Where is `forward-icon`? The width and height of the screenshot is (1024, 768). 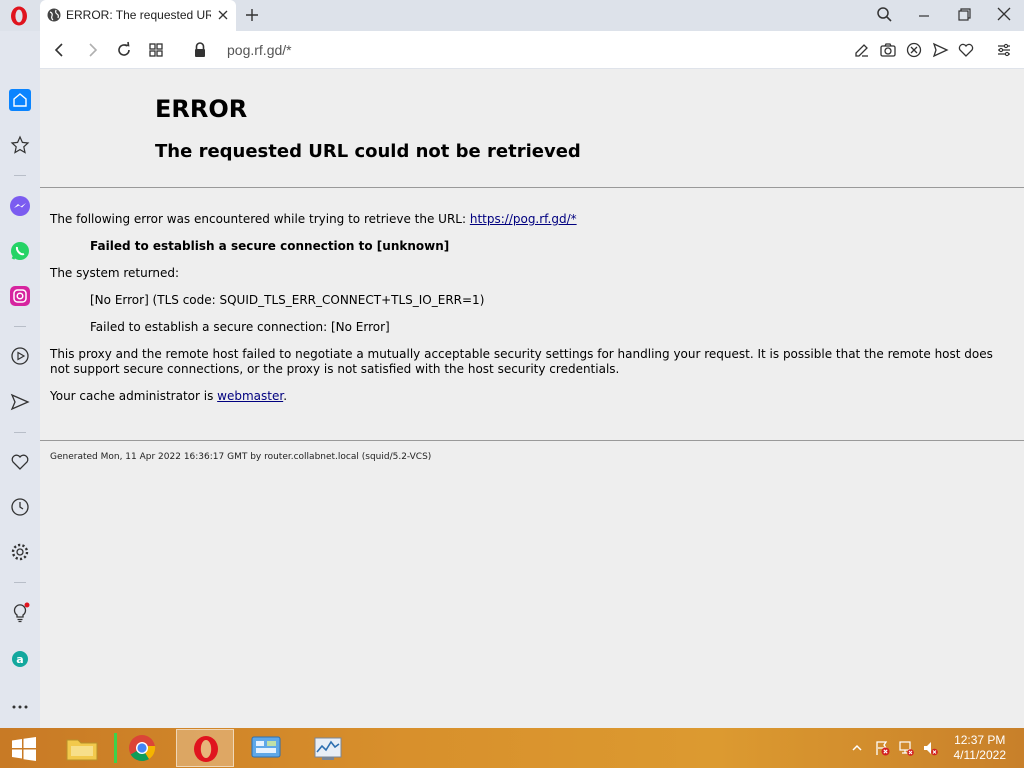
forward-icon is located at coordinates (92, 50).